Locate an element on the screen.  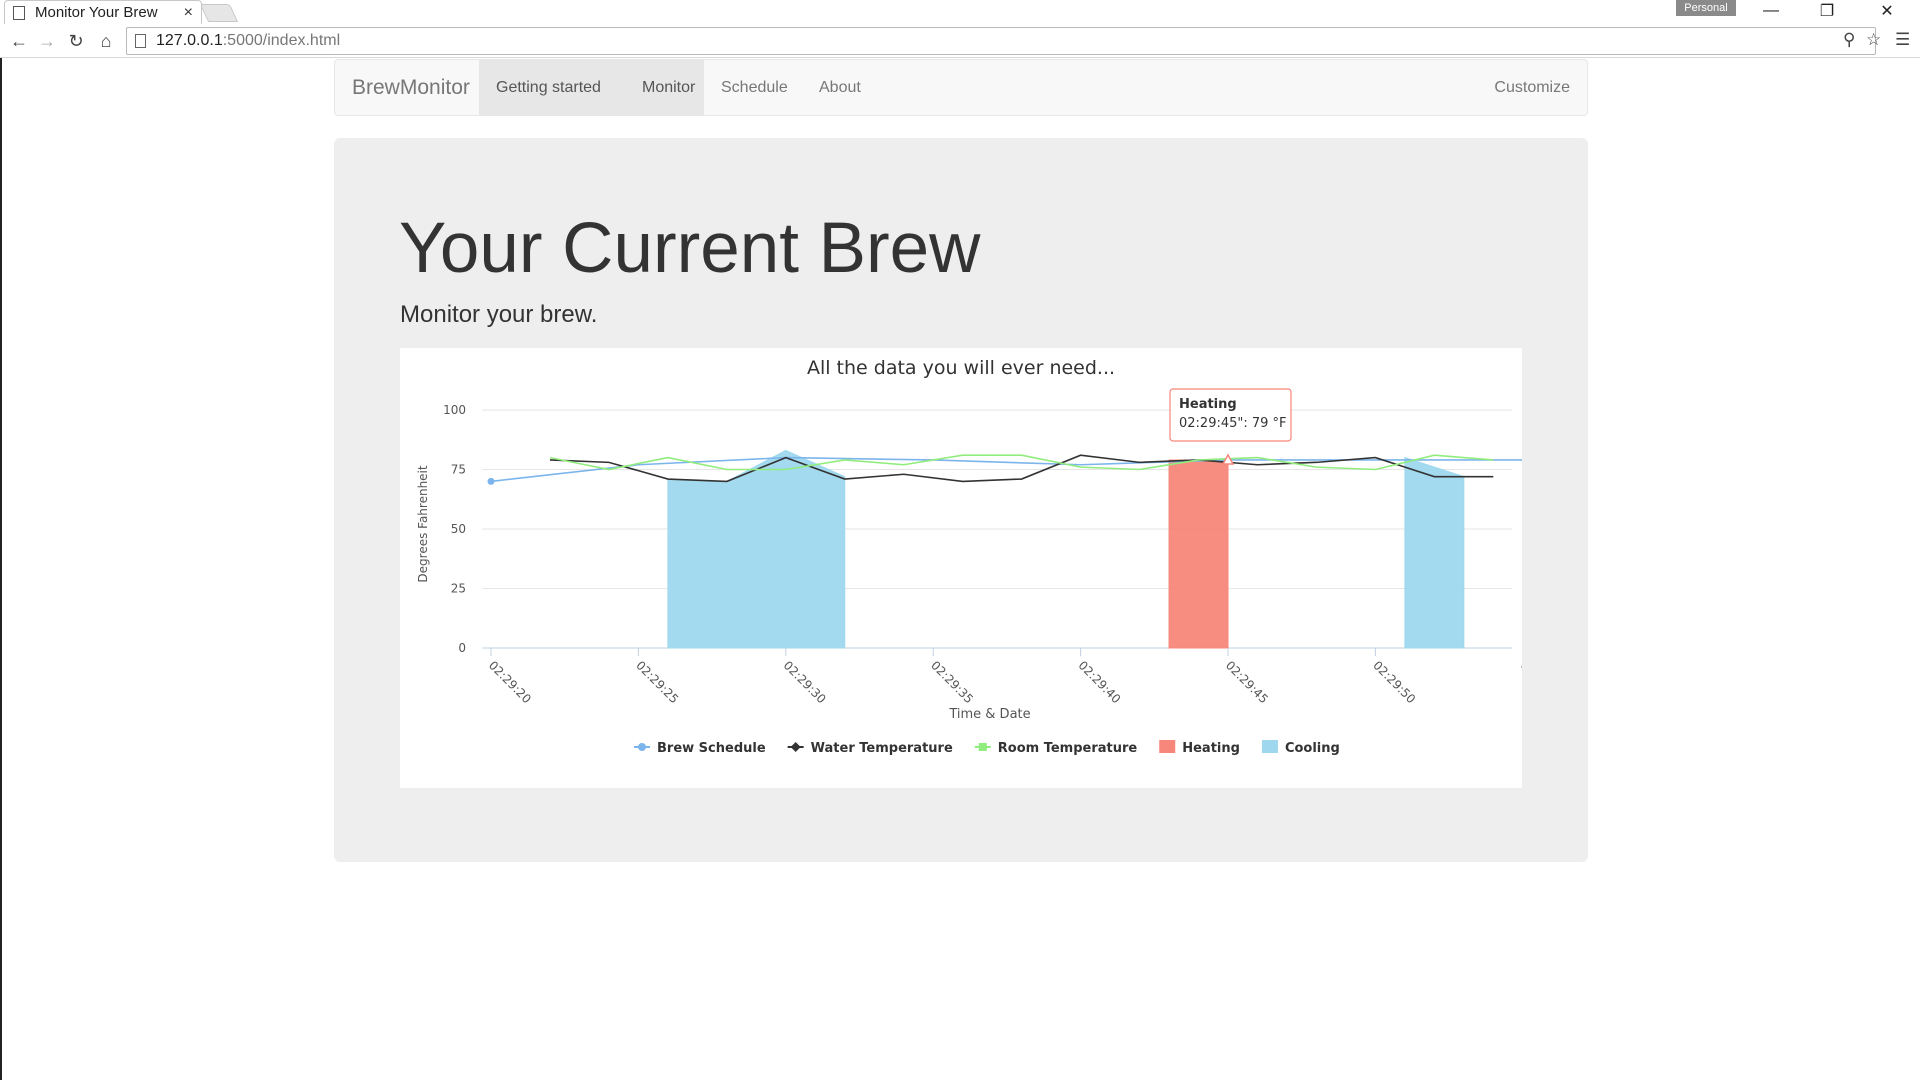
x-tick-label: 02:29:35 is located at coordinates (952, 682).